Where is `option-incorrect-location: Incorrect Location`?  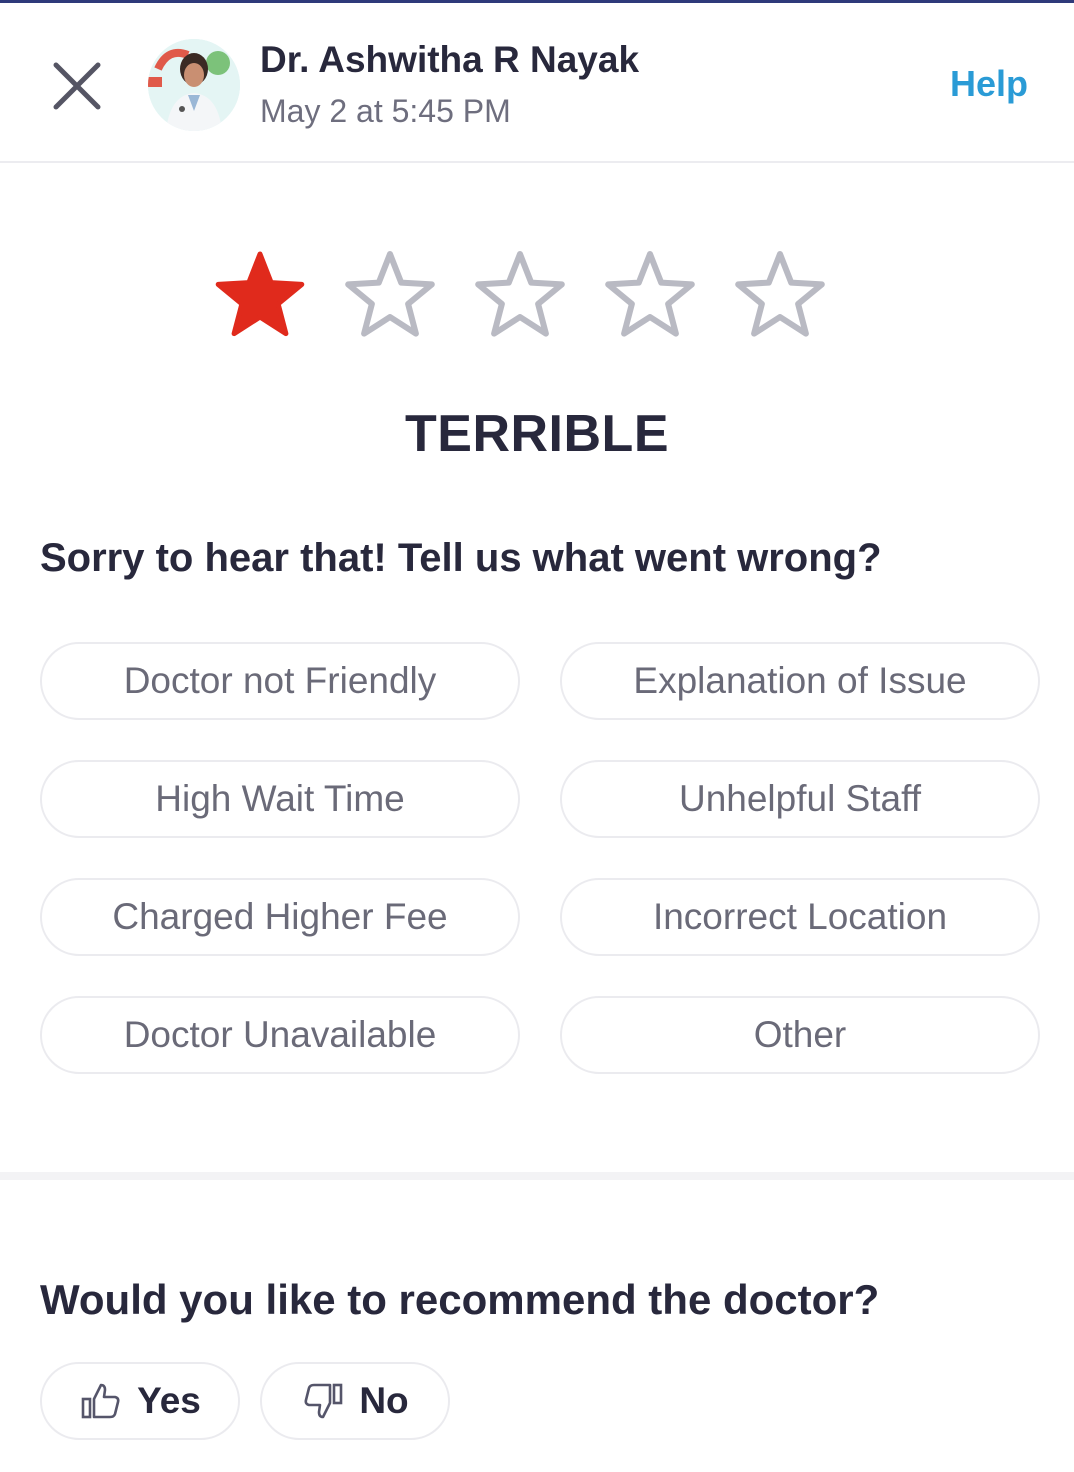 option-incorrect-location: Incorrect Location is located at coordinates (800, 917).